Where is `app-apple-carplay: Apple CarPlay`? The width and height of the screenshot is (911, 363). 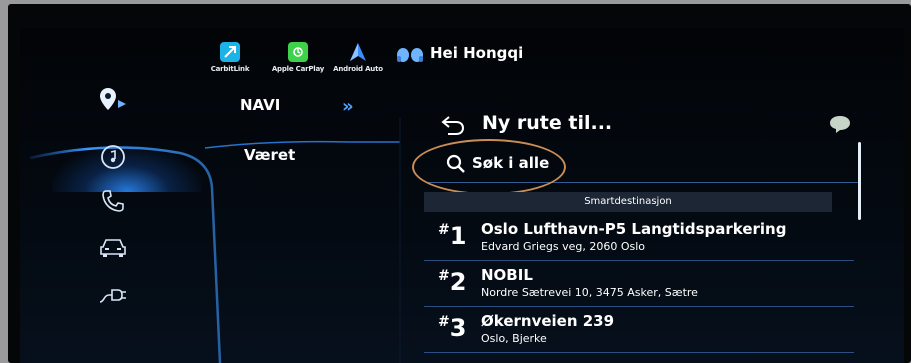 app-apple-carplay: Apple CarPlay is located at coordinates (298, 57).